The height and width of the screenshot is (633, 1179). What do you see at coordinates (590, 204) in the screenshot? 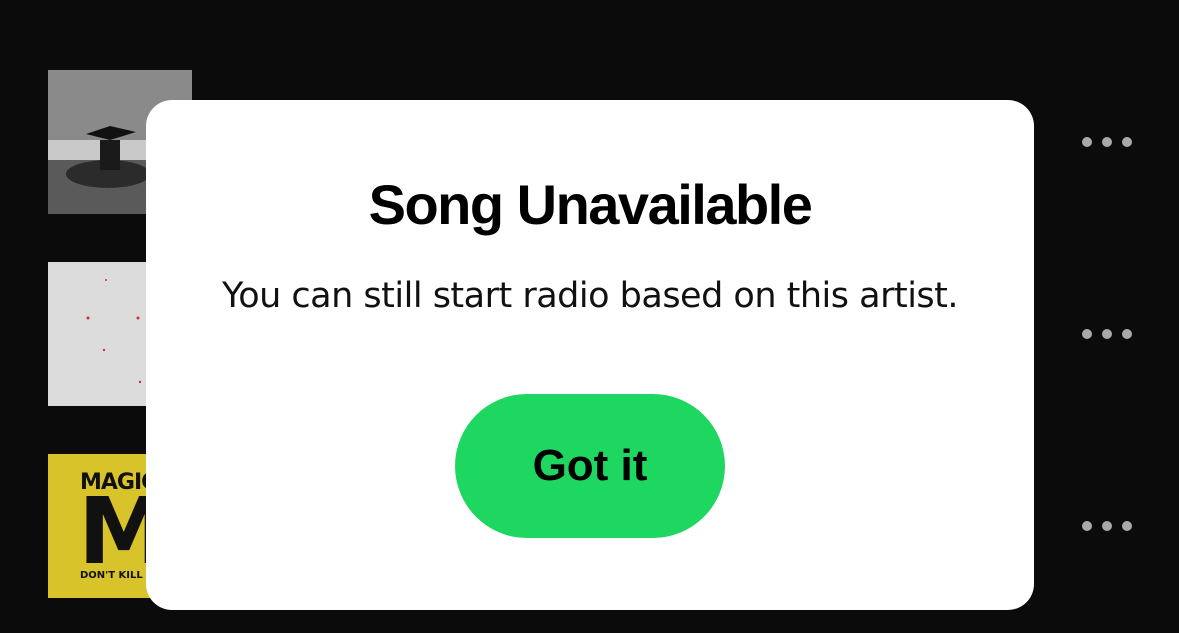
I see `dialog-title: Song Unavailable` at bounding box center [590, 204].